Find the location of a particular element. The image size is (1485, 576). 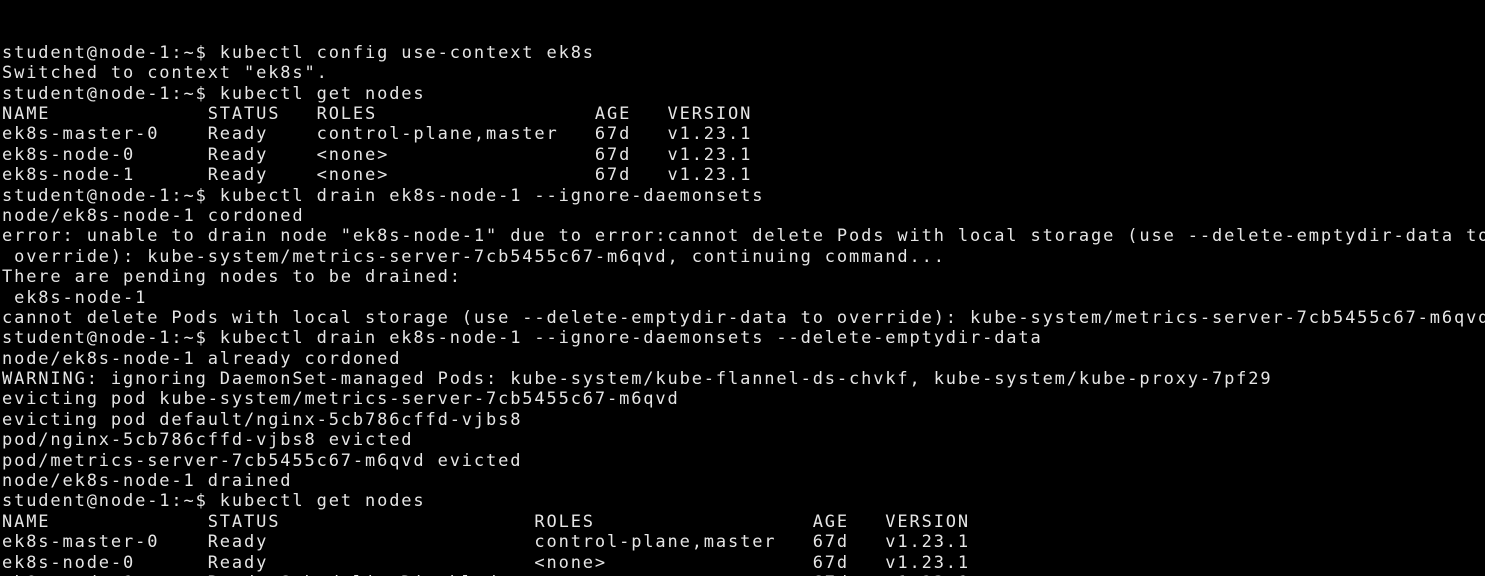

terminal-line: pod/nginx-5cb786cffd-vjbs8 evicted is located at coordinates (208, 440).